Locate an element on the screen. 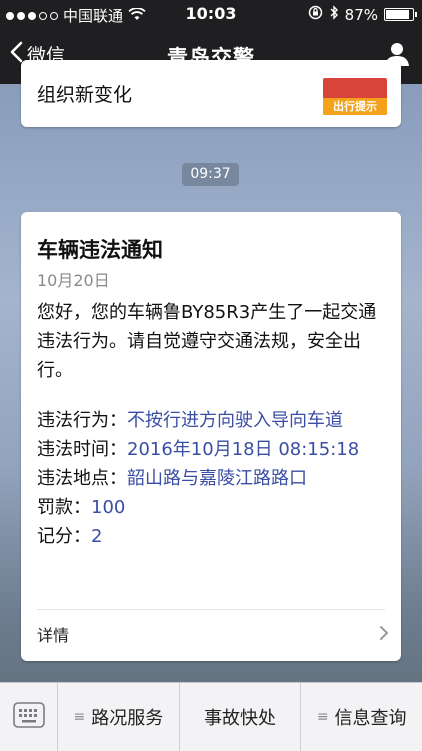 Image resolution: width=422 pixels, height=751 pixels. detail-row-time: 违法时间：2016年10月18日 08:15:18 is located at coordinates (213, 449).